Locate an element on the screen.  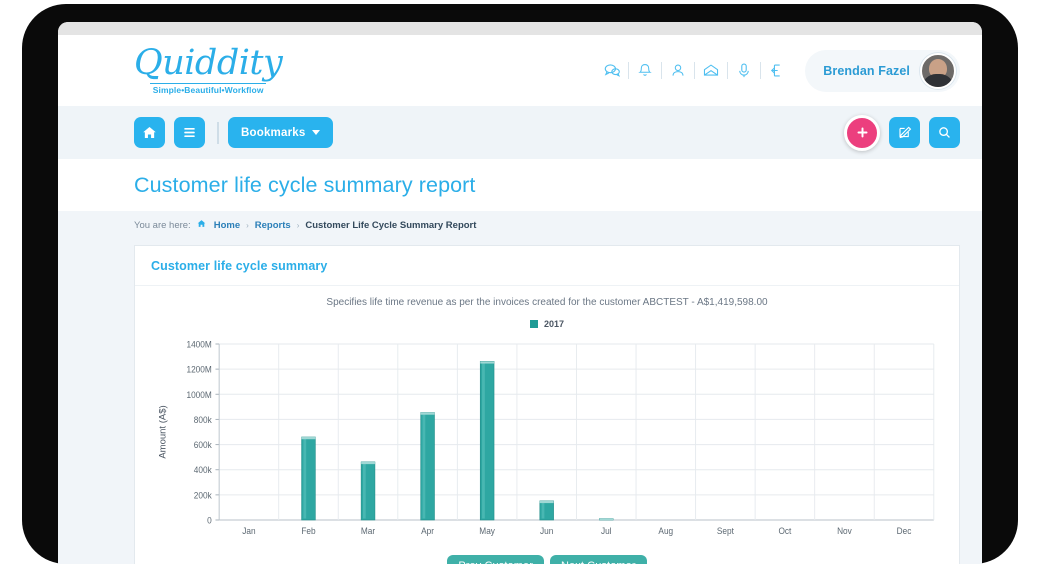
toolbar: Bookmarks is located at coordinates (520, 132).